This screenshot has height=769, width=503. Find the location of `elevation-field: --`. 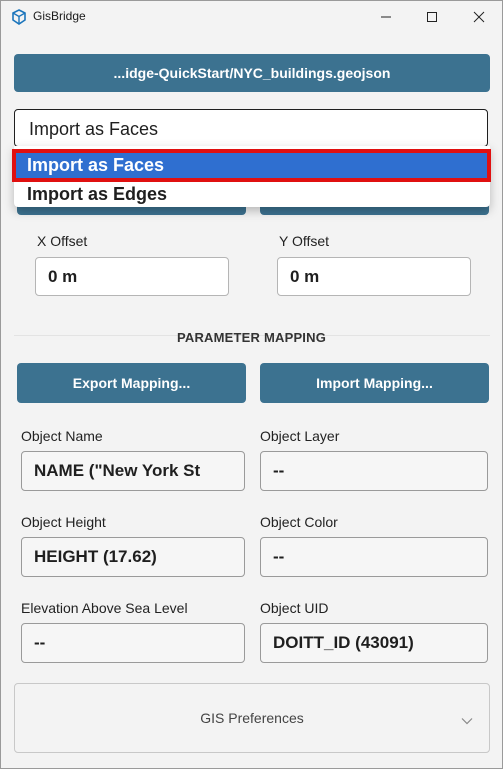

elevation-field: -- is located at coordinates (133, 643).